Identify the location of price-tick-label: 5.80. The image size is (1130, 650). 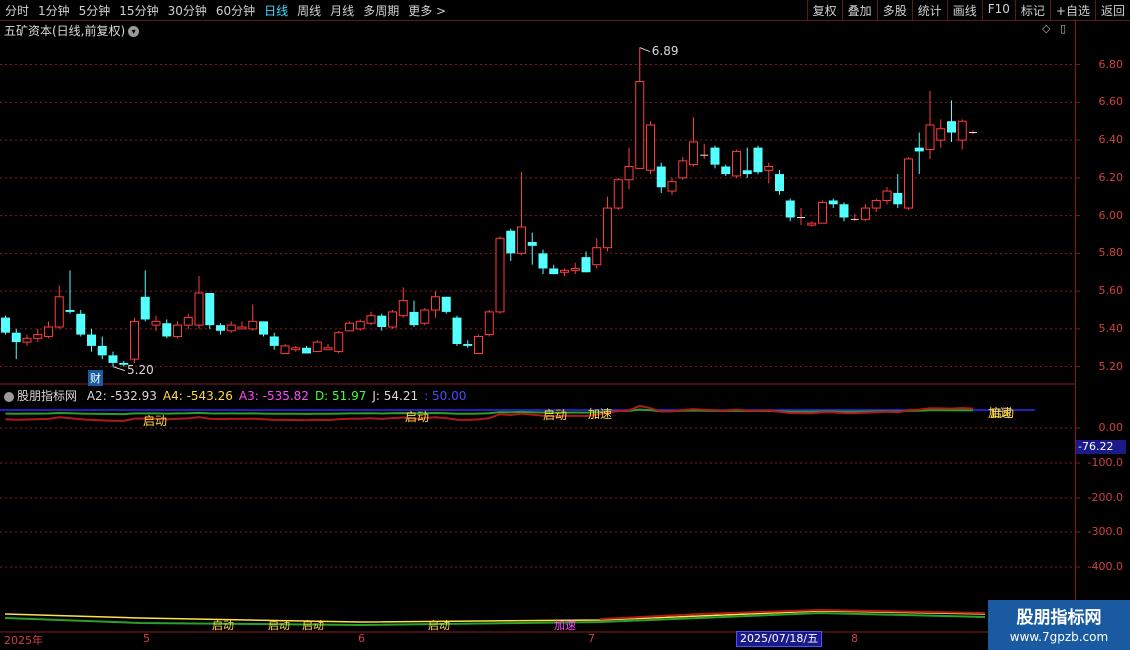
(1111, 253).